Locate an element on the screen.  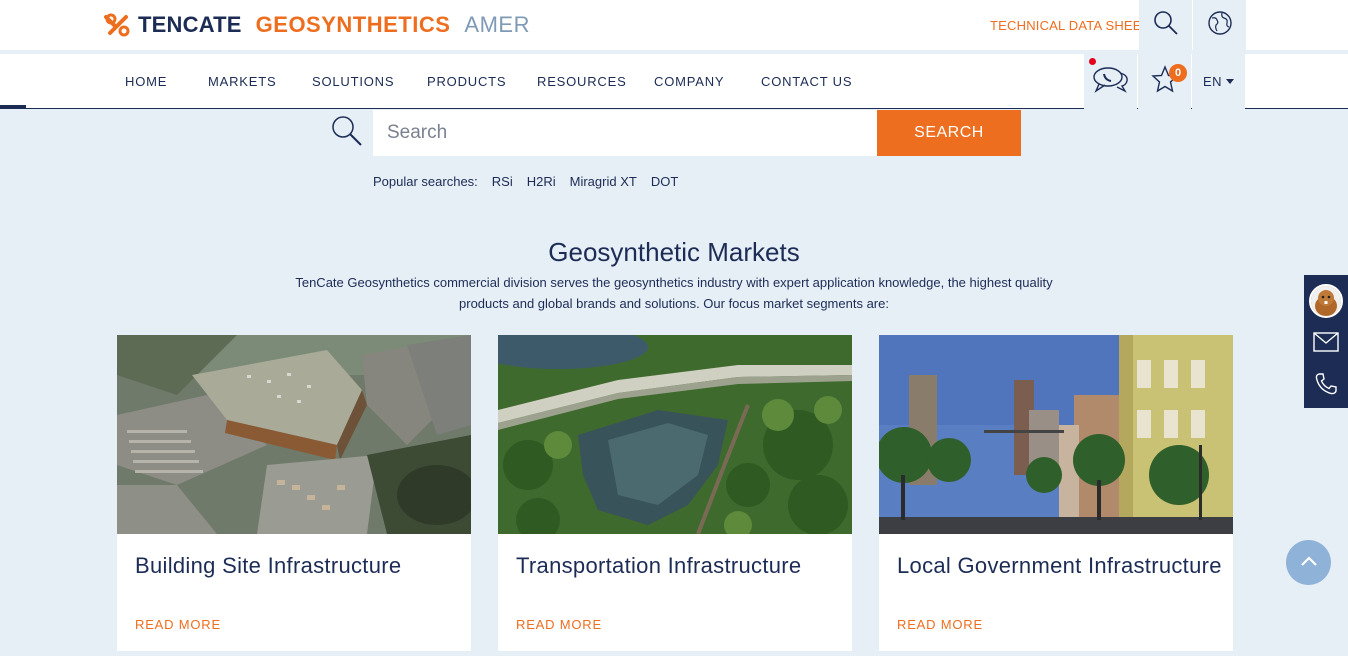
search-button: SEARCH is located at coordinates (949, 133).